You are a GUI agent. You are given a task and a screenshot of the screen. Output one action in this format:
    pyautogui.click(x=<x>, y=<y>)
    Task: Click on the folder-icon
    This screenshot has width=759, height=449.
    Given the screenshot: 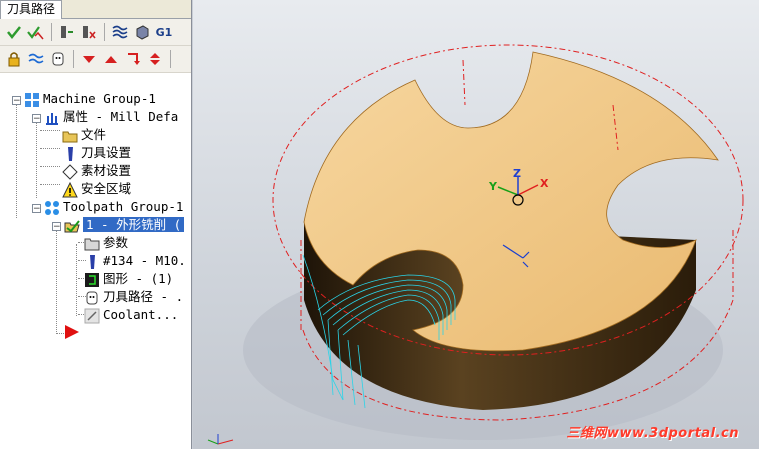 What is the action you would take?
    pyautogui.click(x=70, y=136)
    